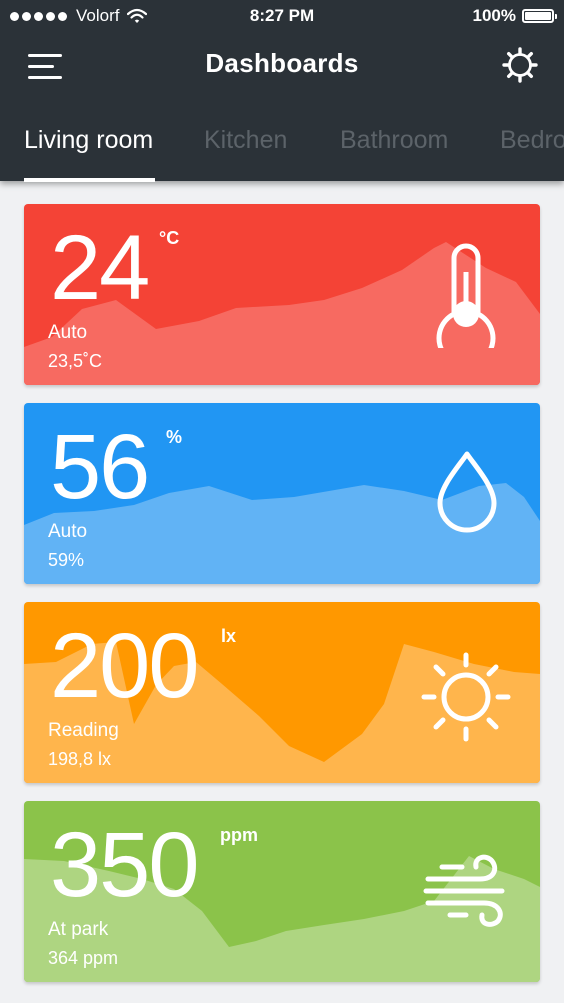  What do you see at coordinates (245, 140) in the screenshot?
I see `tab-kitchen: Kitchen` at bounding box center [245, 140].